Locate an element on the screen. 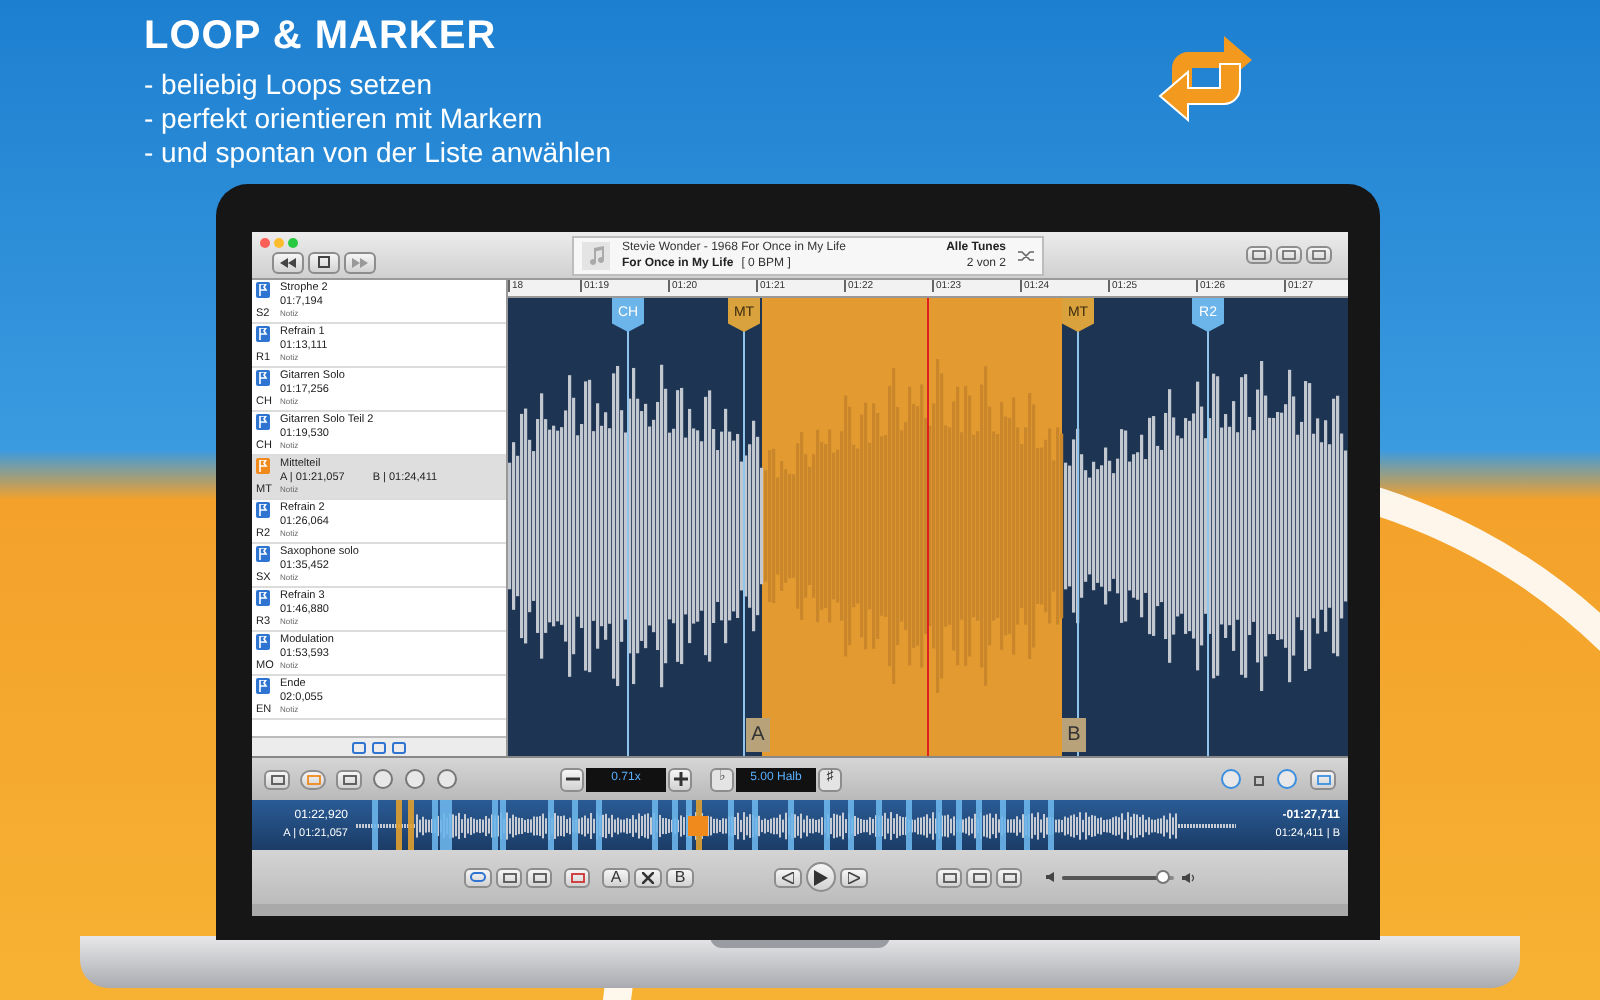 The width and height of the screenshot is (1600, 1000). list-view-button is located at coordinates (277, 779).